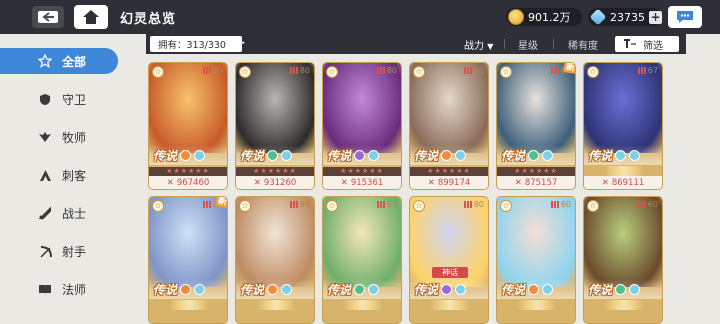 This screenshot has width=720, height=324. I want to click on sidebar-item-all: 全部, so click(59, 61).